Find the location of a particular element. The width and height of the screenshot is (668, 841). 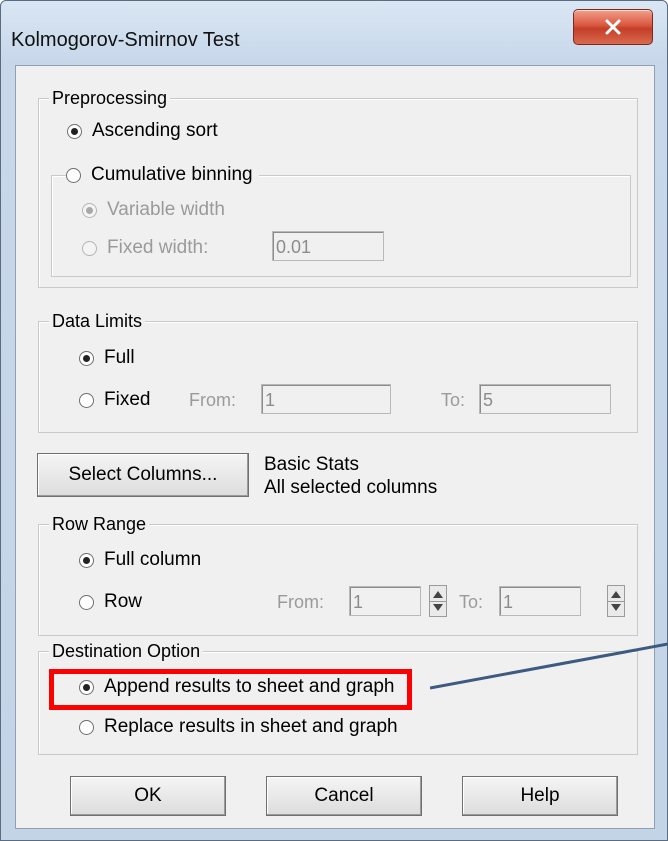

row-range-from-input: 1 is located at coordinates (385, 601).